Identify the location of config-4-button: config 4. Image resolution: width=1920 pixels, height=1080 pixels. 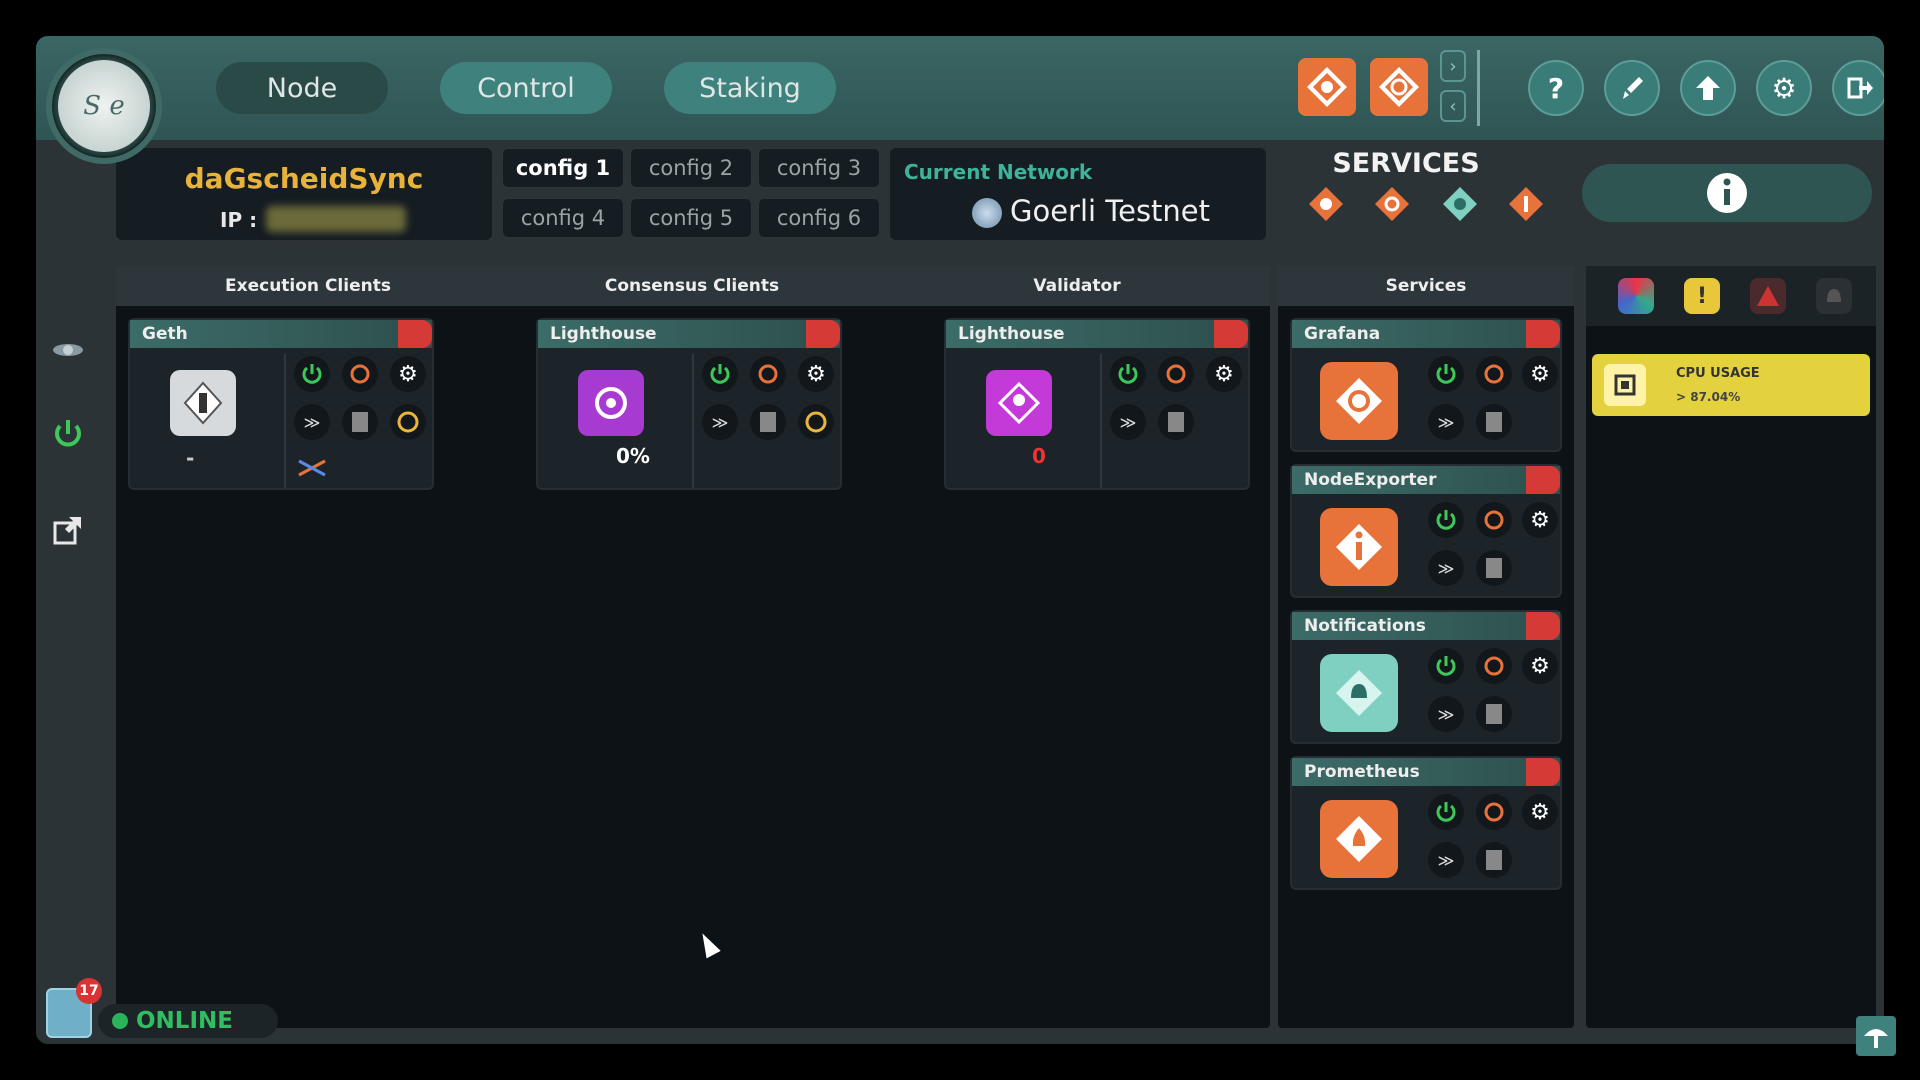
(563, 218).